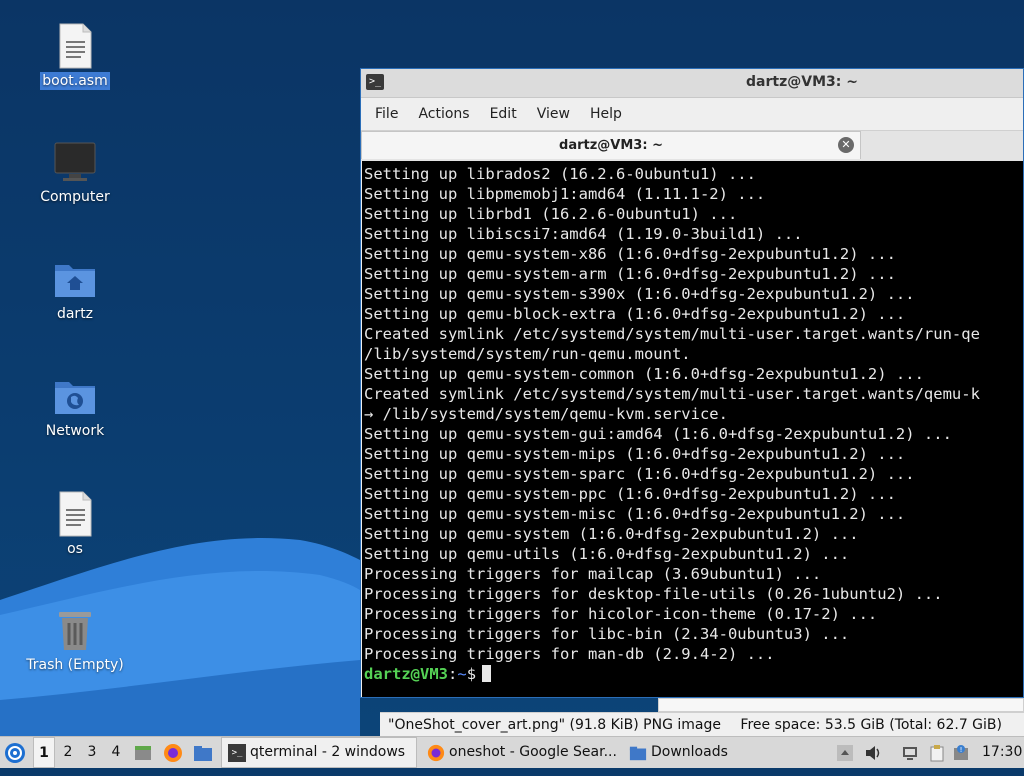 The height and width of the screenshot is (776, 1024). I want to click on desktop-icon-label: Network, so click(75, 431).